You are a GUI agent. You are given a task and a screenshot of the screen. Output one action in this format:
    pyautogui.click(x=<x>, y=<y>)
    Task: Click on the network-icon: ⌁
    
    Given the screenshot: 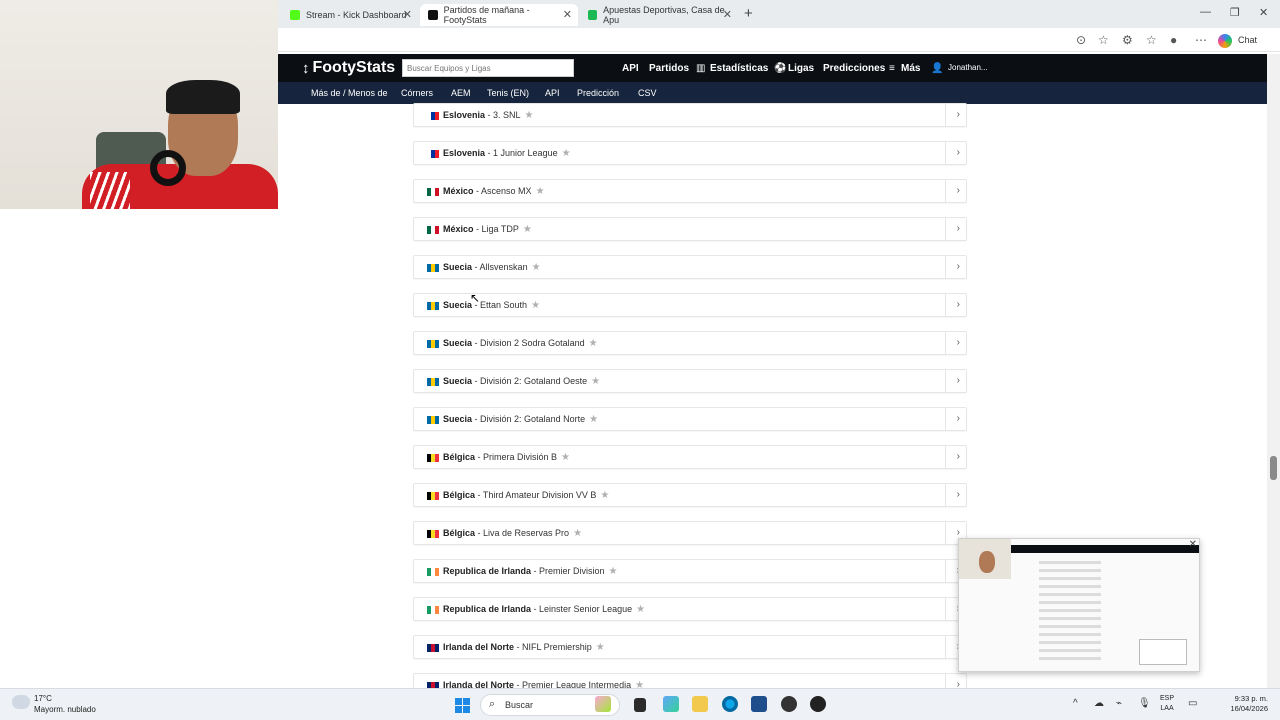 What is the action you would take?
    pyautogui.click(x=1119, y=703)
    